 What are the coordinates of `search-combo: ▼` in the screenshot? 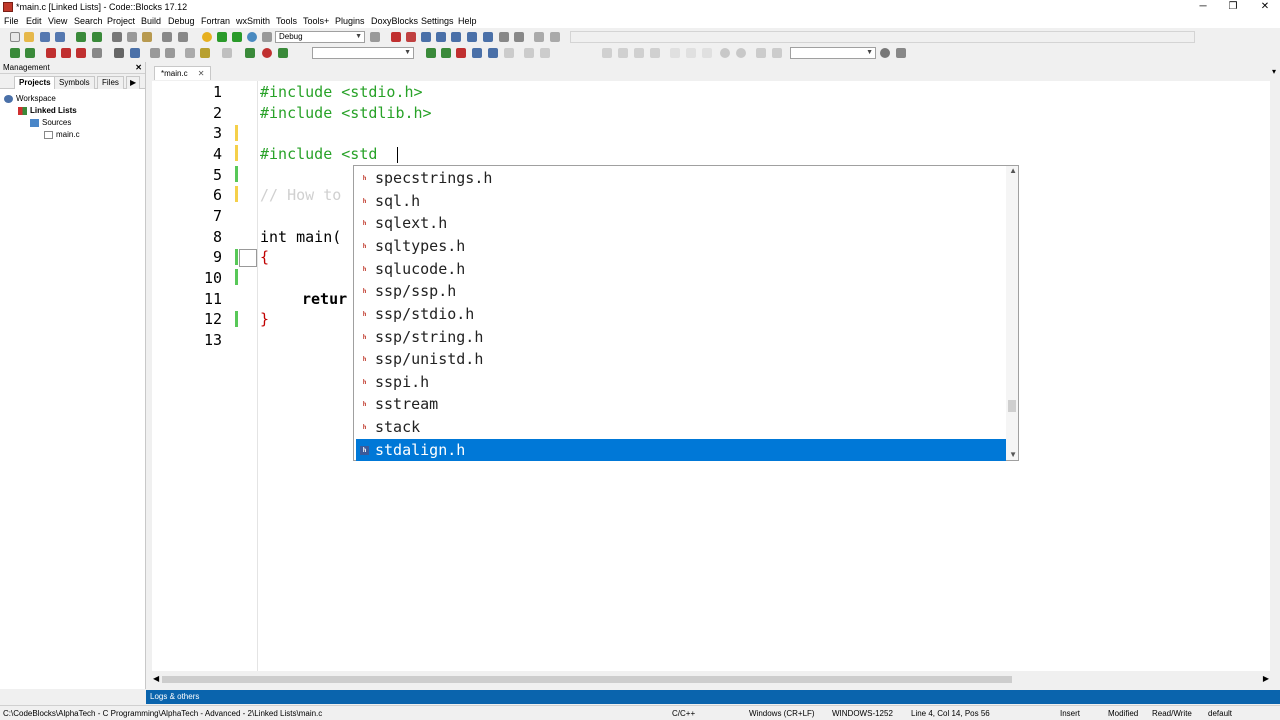 It's located at (833, 53).